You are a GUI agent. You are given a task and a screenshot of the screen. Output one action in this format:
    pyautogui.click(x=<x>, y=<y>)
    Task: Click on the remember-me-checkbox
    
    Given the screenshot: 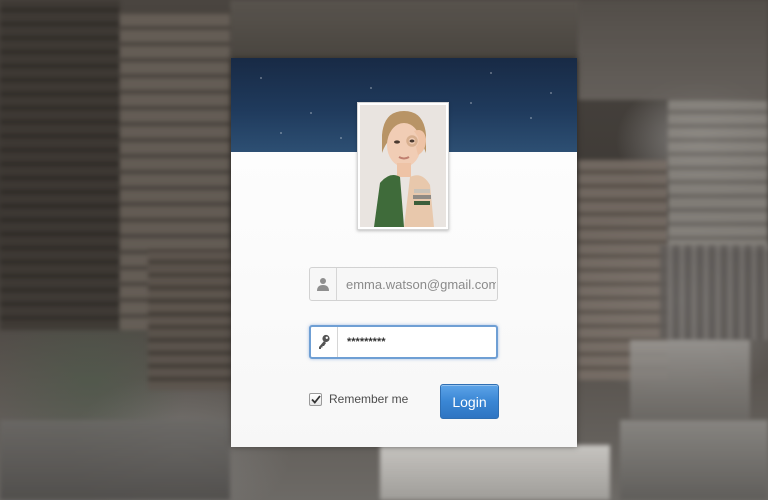 What is the action you would take?
    pyautogui.click(x=315, y=399)
    